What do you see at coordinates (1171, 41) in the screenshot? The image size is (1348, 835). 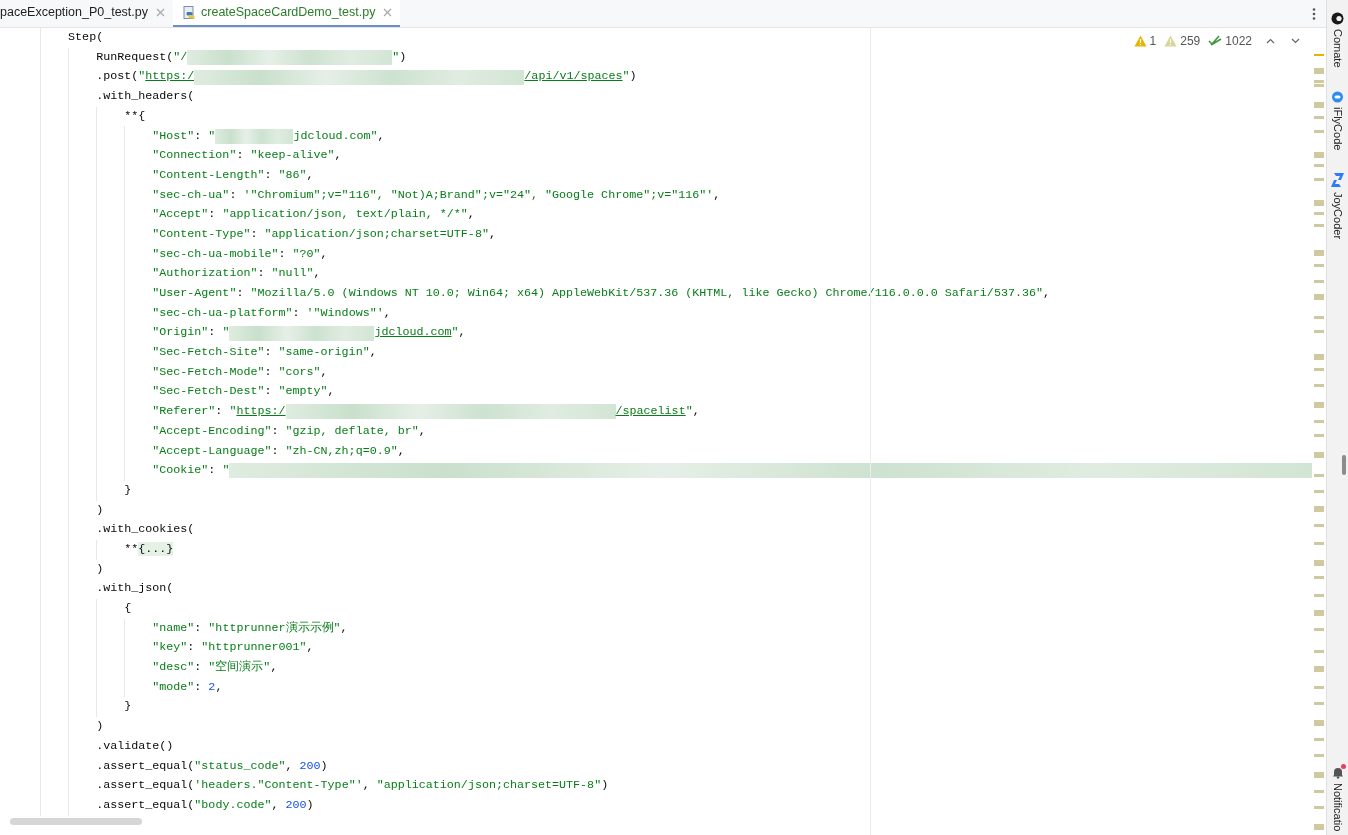 I see `warning-icon` at bounding box center [1171, 41].